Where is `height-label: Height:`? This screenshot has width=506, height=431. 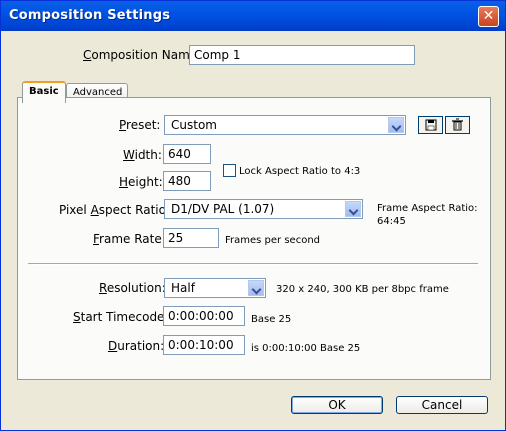
height-label: Height: is located at coordinates (141, 182).